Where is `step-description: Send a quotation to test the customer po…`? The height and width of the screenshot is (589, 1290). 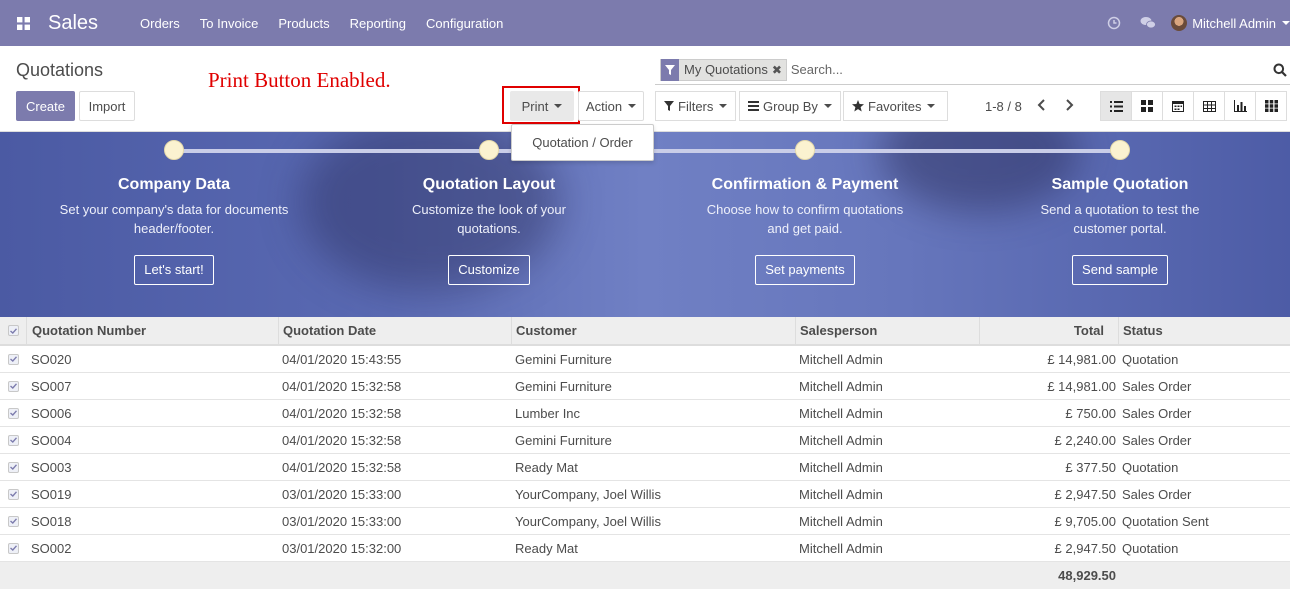 step-description: Send a quotation to test the customer po… is located at coordinates (1120, 219).